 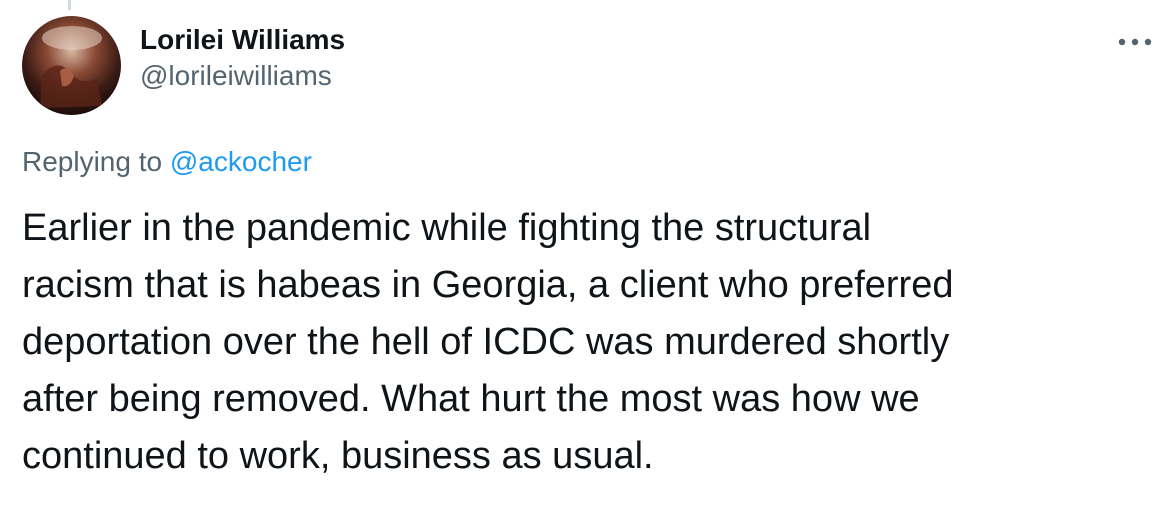 I want to click on thread-connector-line, so click(x=69, y=5).